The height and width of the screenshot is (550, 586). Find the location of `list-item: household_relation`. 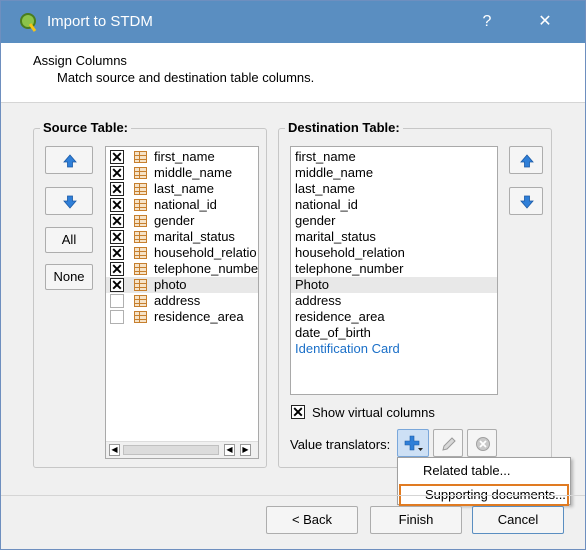

list-item: household_relation is located at coordinates (394, 253).